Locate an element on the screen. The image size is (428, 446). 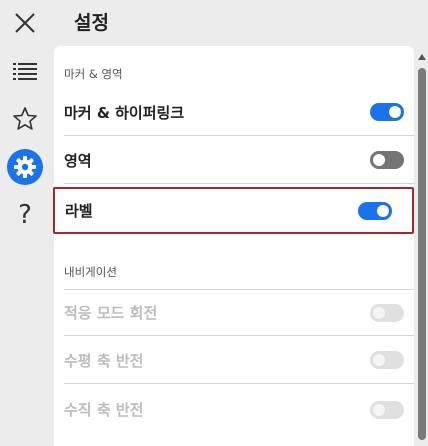
section-heading-markers: 마커 & 영역 is located at coordinates (93, 74).